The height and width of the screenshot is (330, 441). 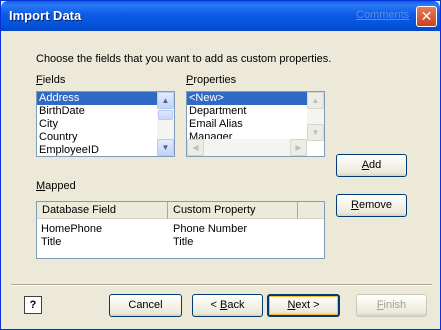 I want to click on footer-divider, so click(x=221, y=285).